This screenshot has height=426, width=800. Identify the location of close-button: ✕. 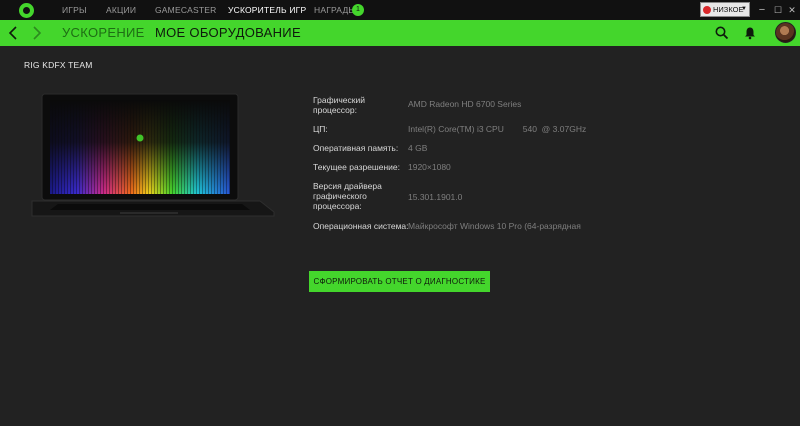
(792, 10).